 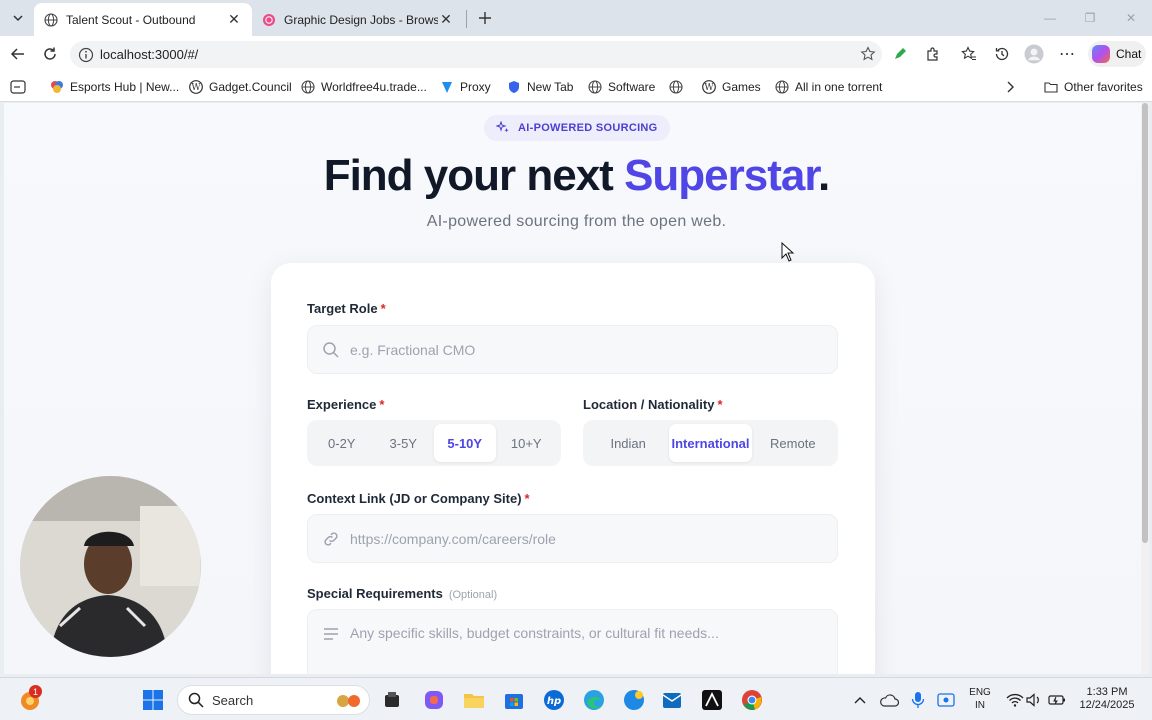 What do you see at coordinates (131, 19) in the screenshot?
I see `tab-title: Talent Scout - Outbound` at bounding box center [131, 19].